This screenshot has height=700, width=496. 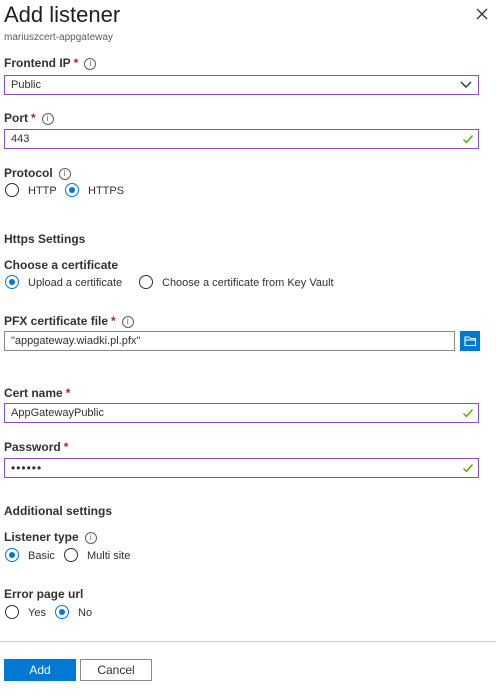 I want to click on https-settings-heading: Https Settings, so click(x=45, y=239).